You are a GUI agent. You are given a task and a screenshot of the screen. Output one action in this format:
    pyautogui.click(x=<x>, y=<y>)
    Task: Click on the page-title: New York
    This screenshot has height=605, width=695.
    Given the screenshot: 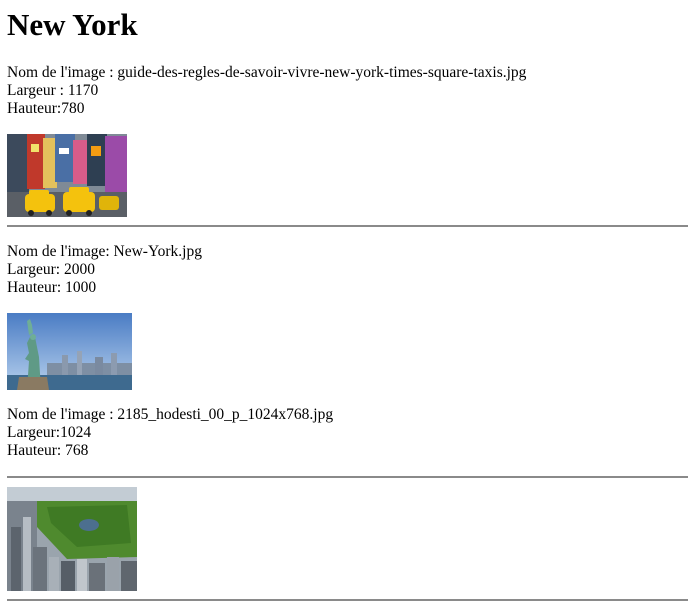 What is the action you would take?
    pyautogui.click(x=72, y=24)
    